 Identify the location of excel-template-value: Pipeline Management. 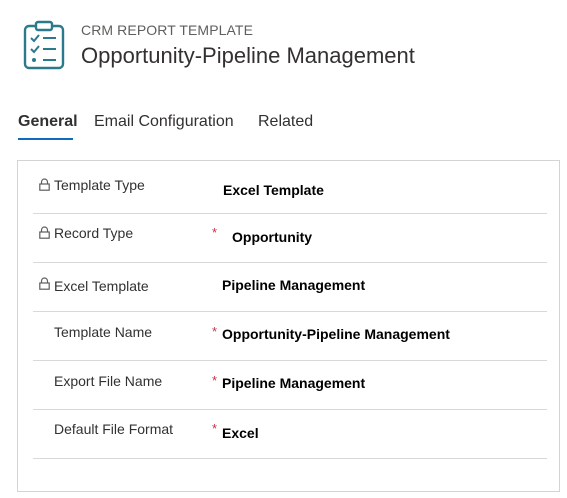
(293, 285).